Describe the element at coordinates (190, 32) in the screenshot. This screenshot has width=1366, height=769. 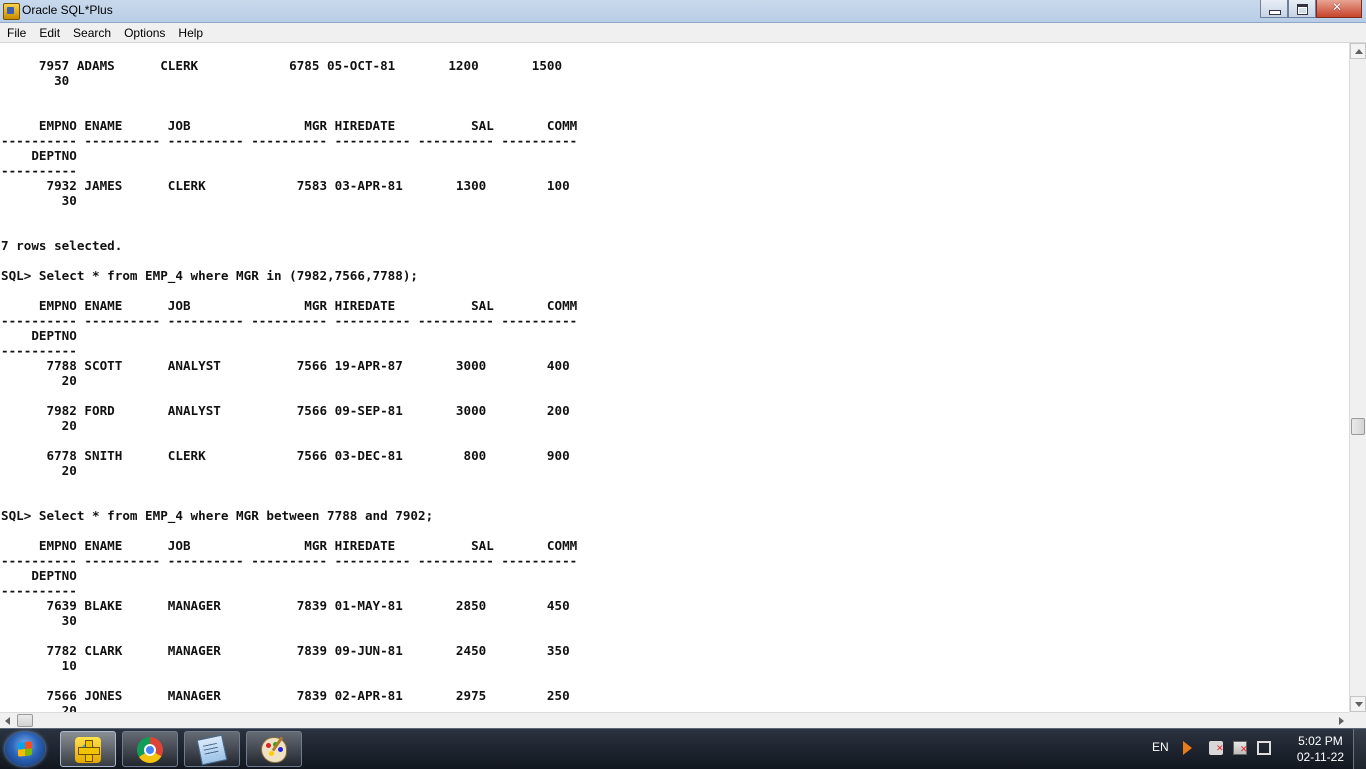
I see `menu-help: Help` at that location.